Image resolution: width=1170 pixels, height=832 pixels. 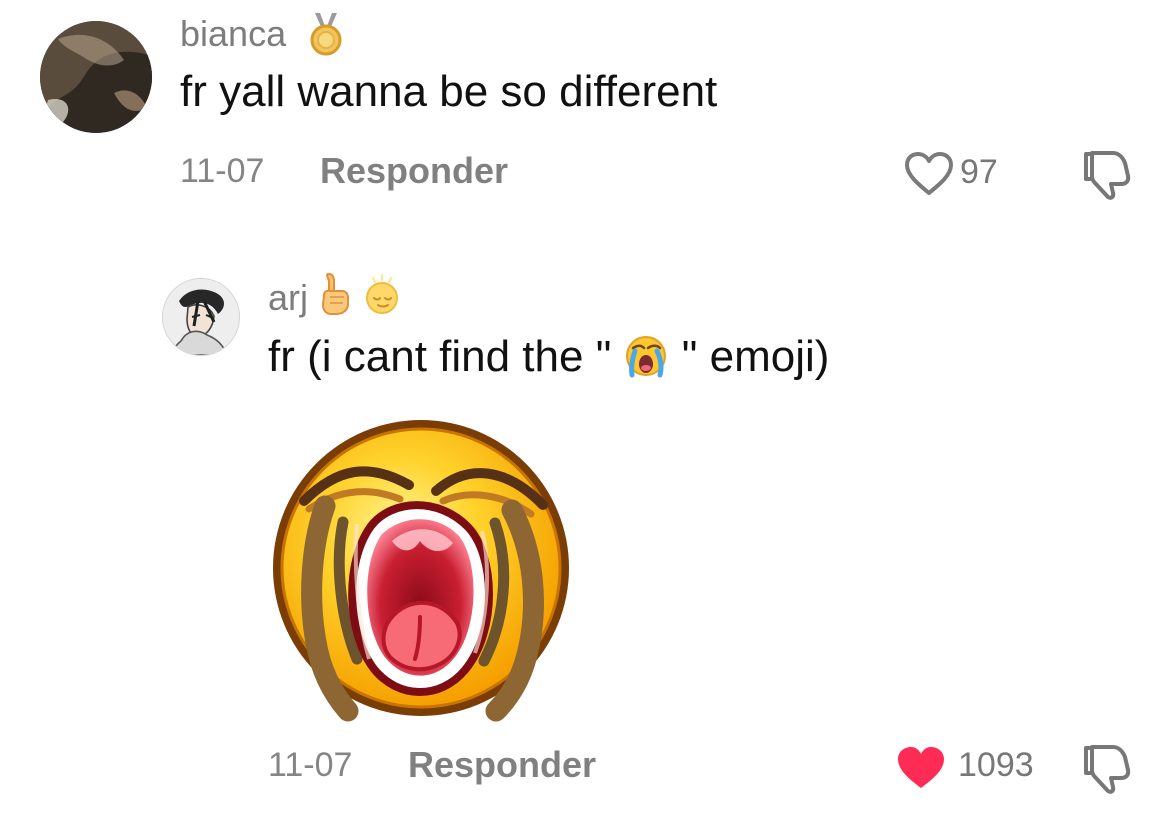 I want to click on heart-filled-icon, so click(x=921, y=768).